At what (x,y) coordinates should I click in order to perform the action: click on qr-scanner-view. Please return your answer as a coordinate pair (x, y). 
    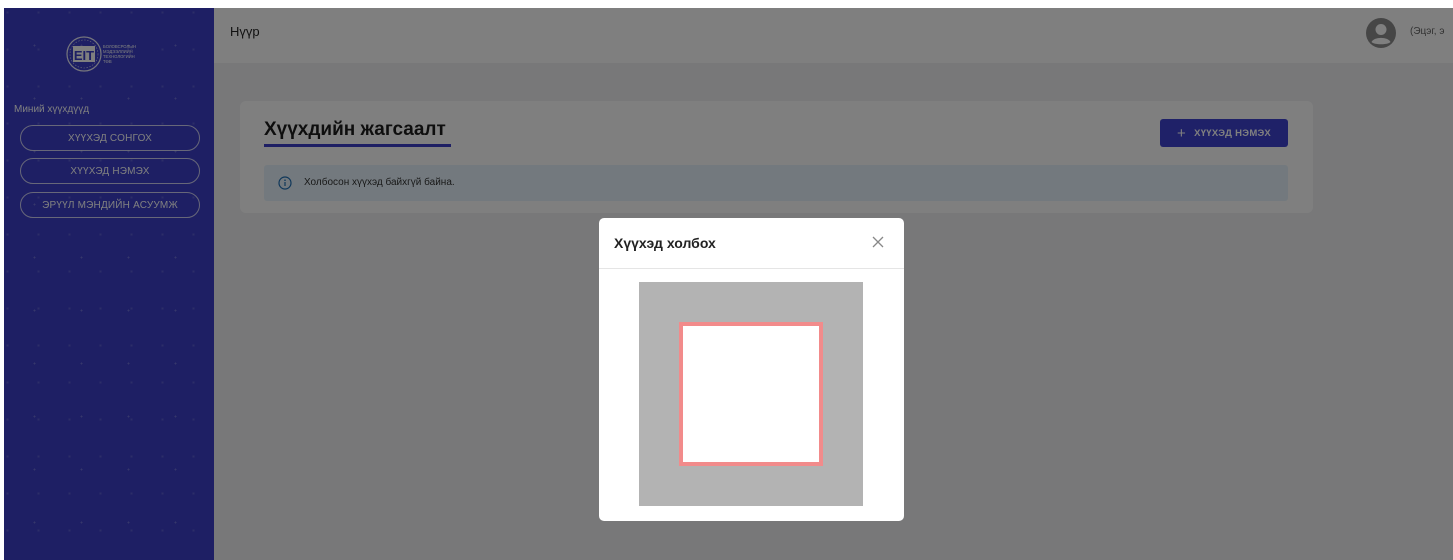
    Looking at the image, I should click on (751, 394).